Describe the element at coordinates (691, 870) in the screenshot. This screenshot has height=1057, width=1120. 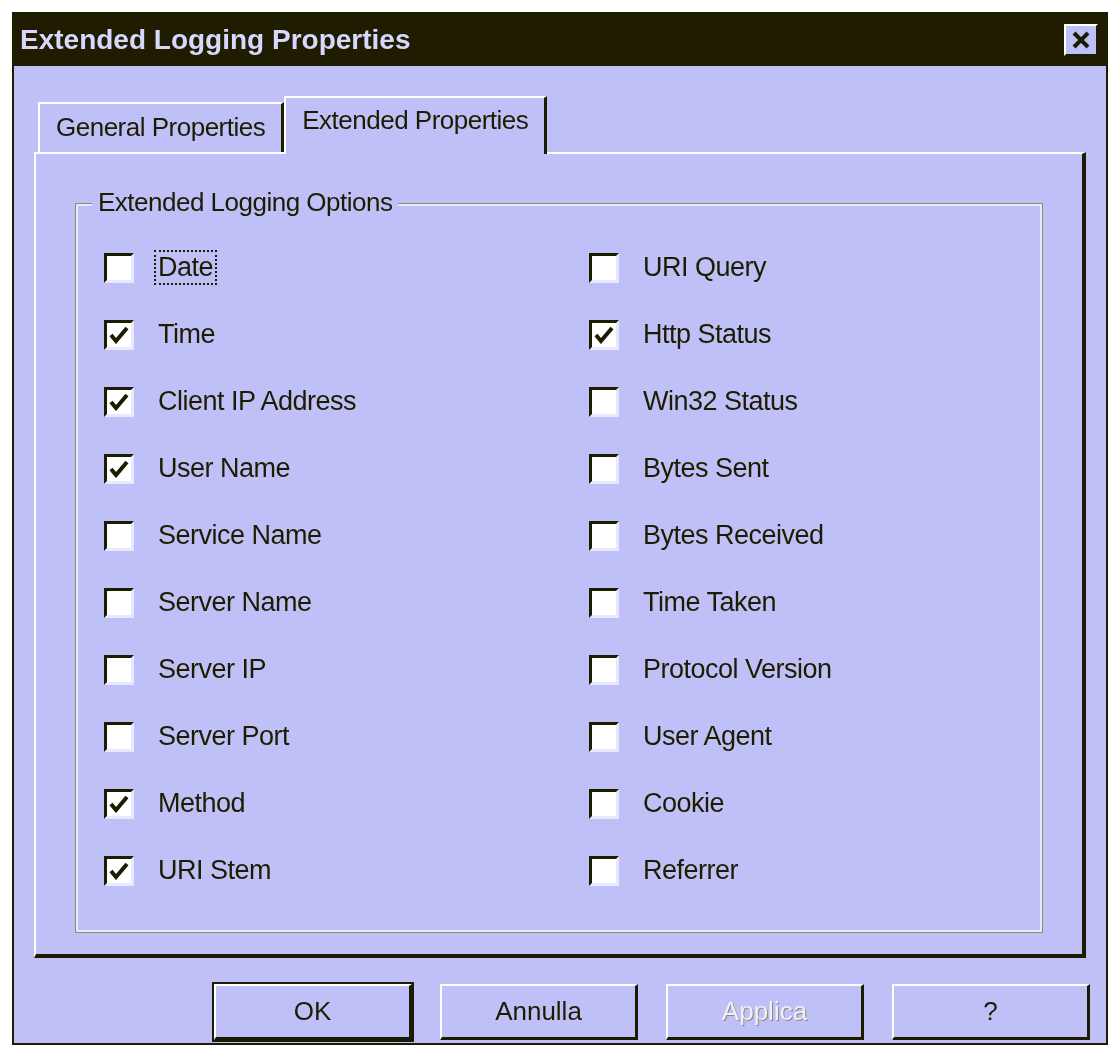
I see `checkbox-label: Referrer` at that location.